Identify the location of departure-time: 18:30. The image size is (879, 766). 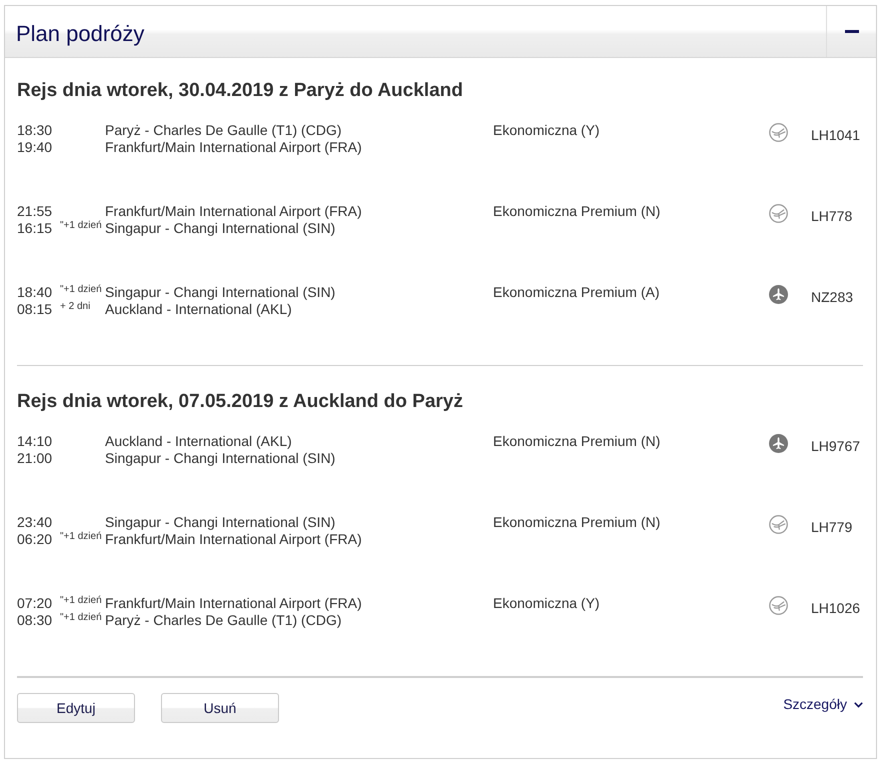
(34, 130).